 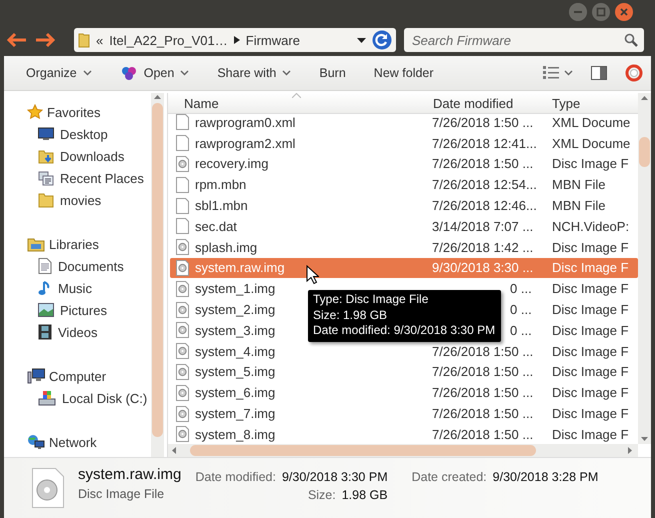 I want to click on back-arrow-icon, so click(x=17, y=40).